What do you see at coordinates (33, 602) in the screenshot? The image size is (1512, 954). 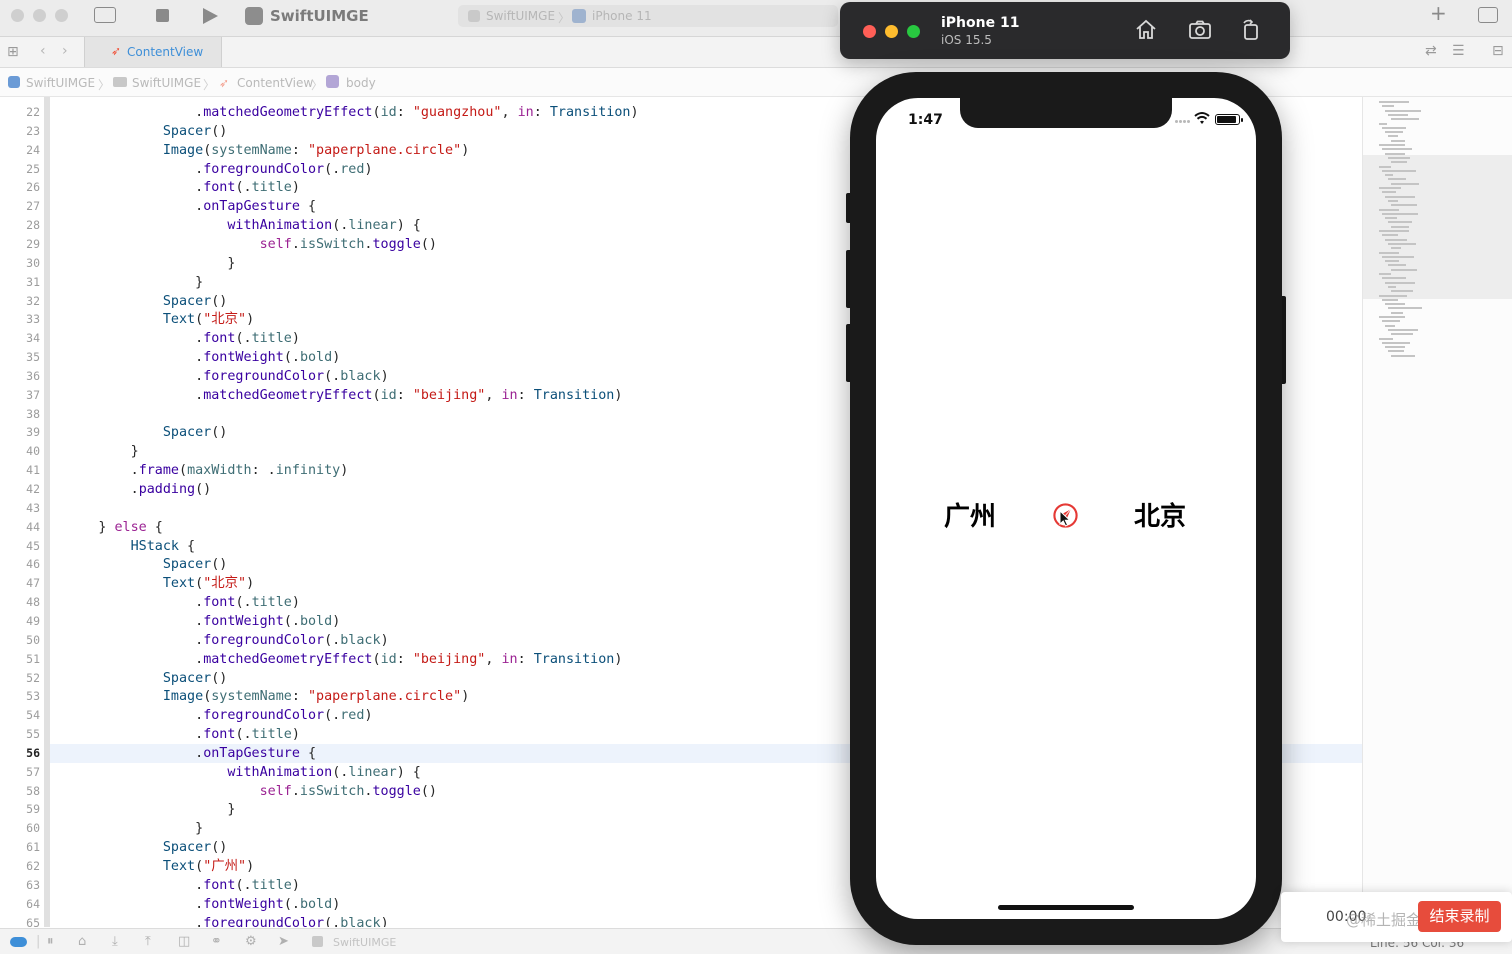 I see `line-number: 48` at bounding box center [33, 602].